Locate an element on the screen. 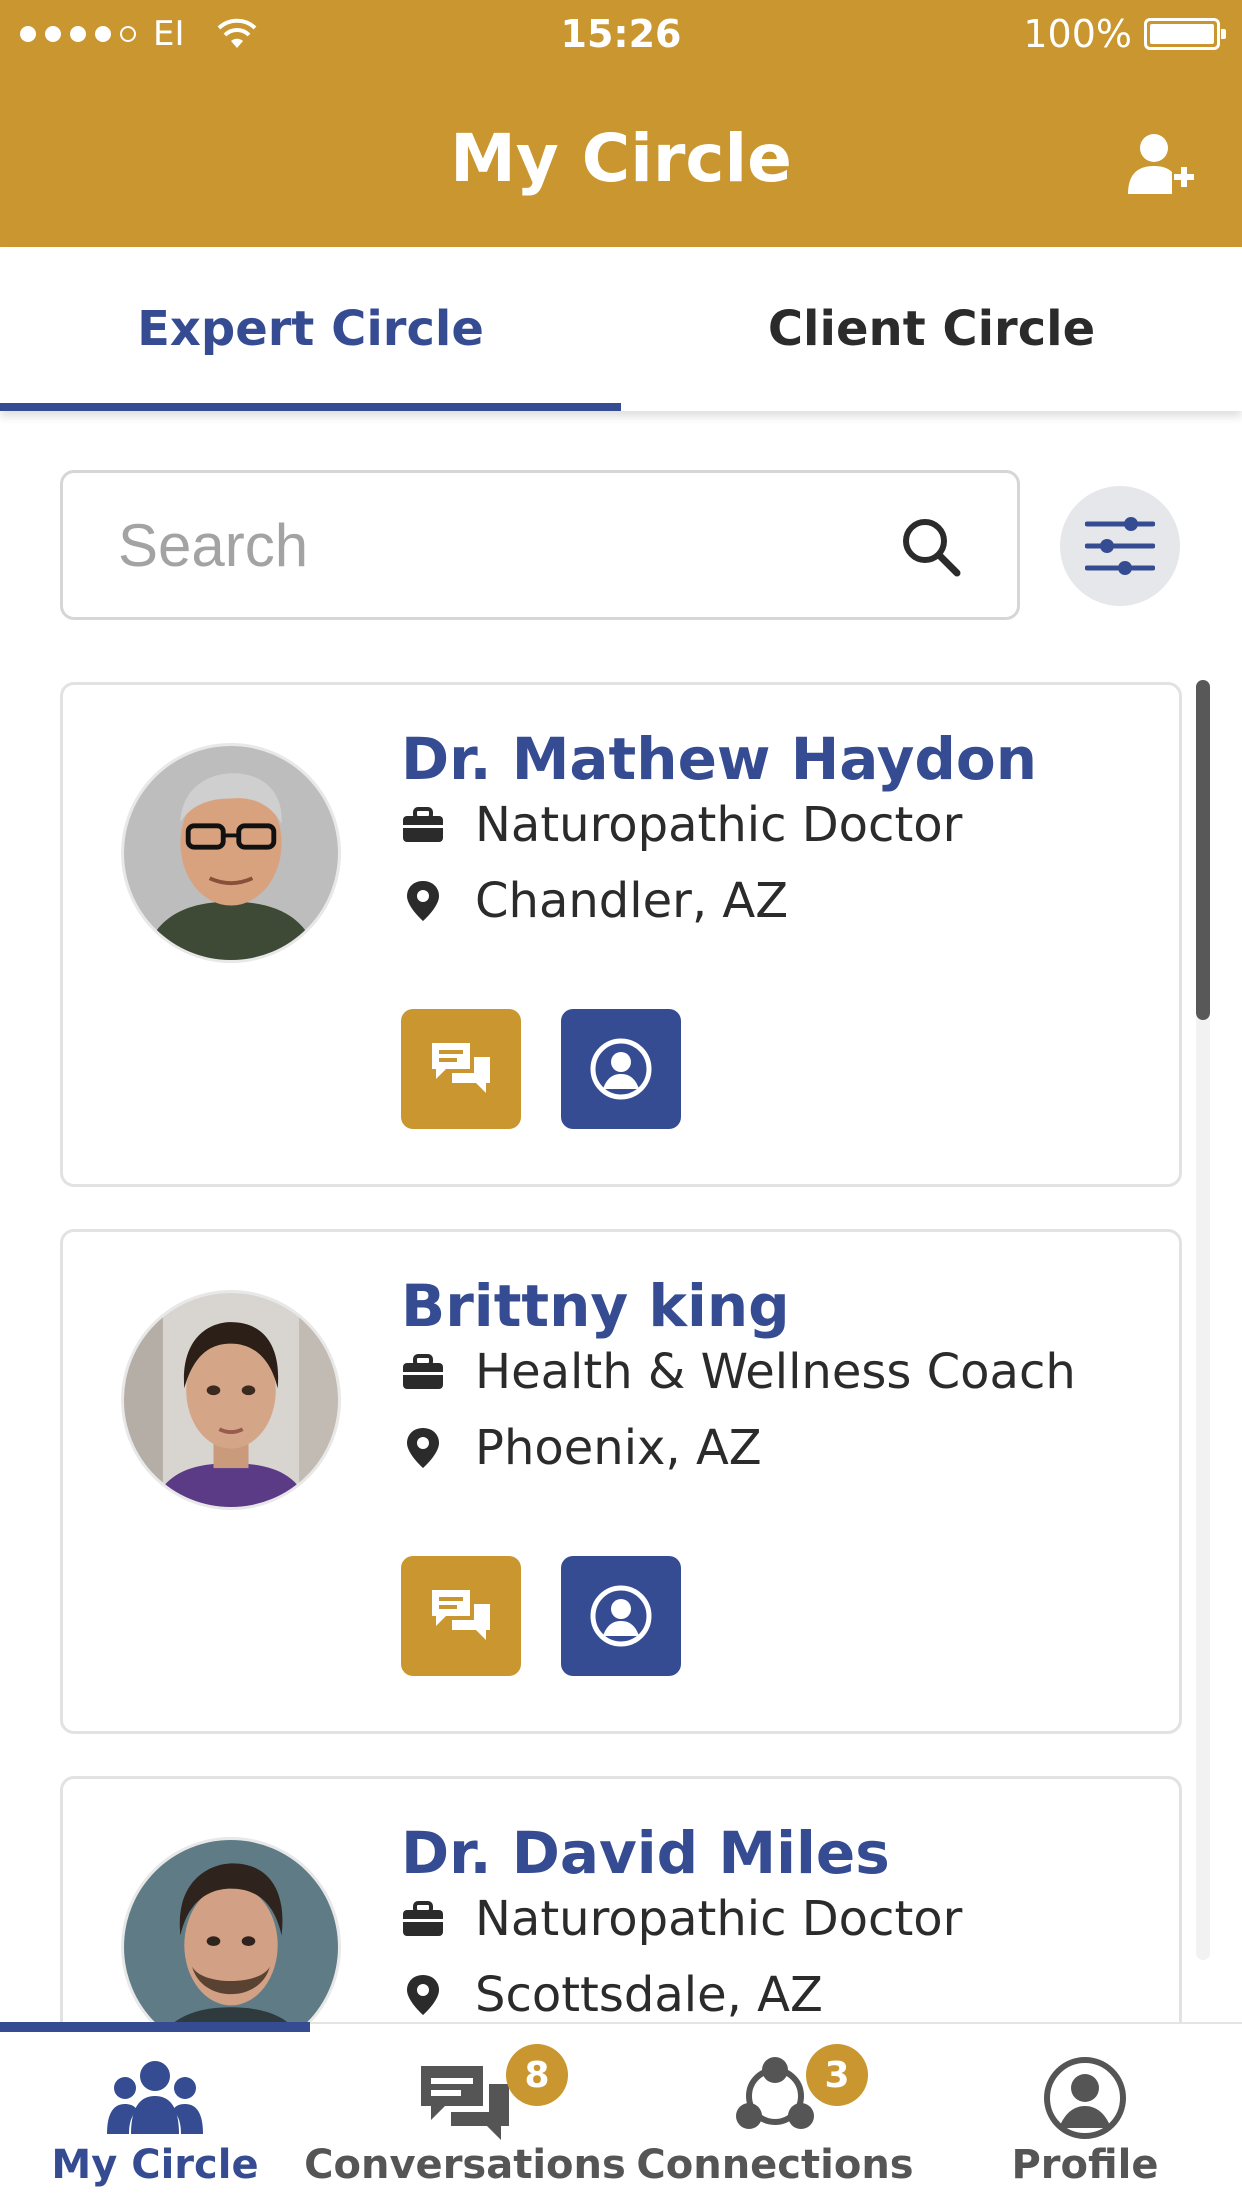 Image resolution: width=1242 pixels, height=2208 pixels. nav-label: My Circle is located at coordinates (155, 2165).